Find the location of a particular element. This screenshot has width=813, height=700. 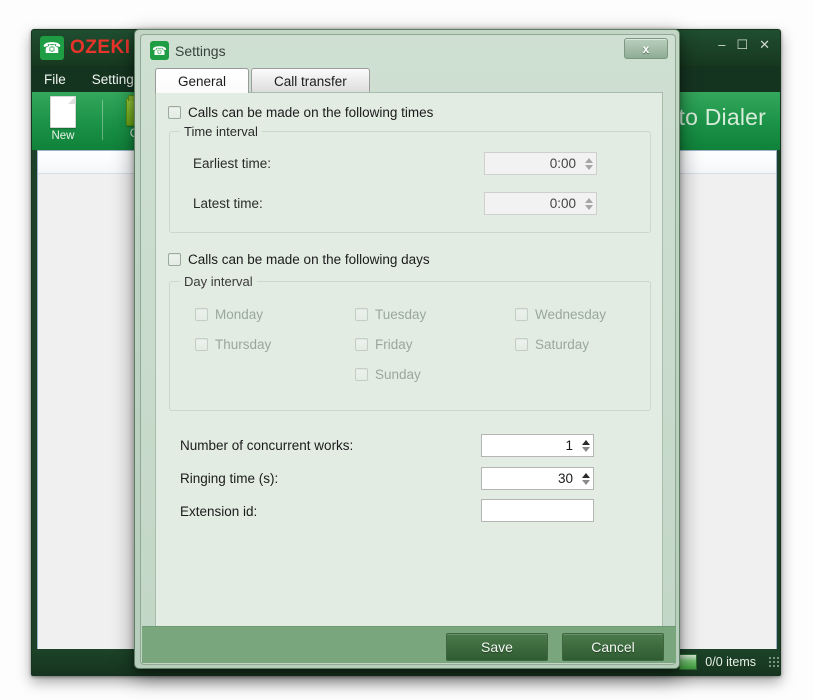

checkbox-friday: Friday is located at coordinates (384, 344).